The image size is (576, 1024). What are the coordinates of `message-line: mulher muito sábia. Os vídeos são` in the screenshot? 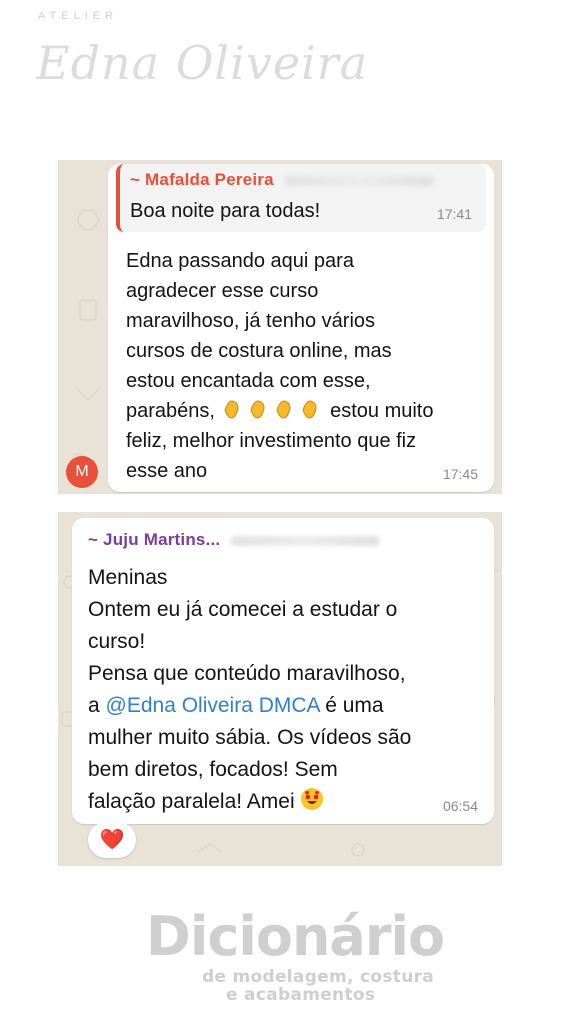 It's located at (250, 737).